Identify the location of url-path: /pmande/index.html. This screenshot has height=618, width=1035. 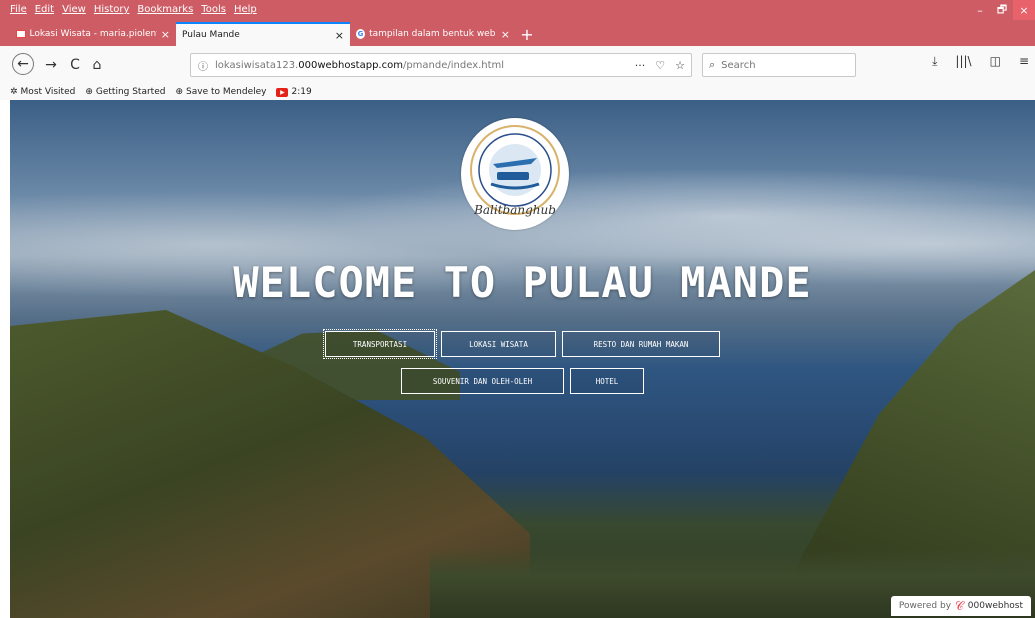
(453, 65).